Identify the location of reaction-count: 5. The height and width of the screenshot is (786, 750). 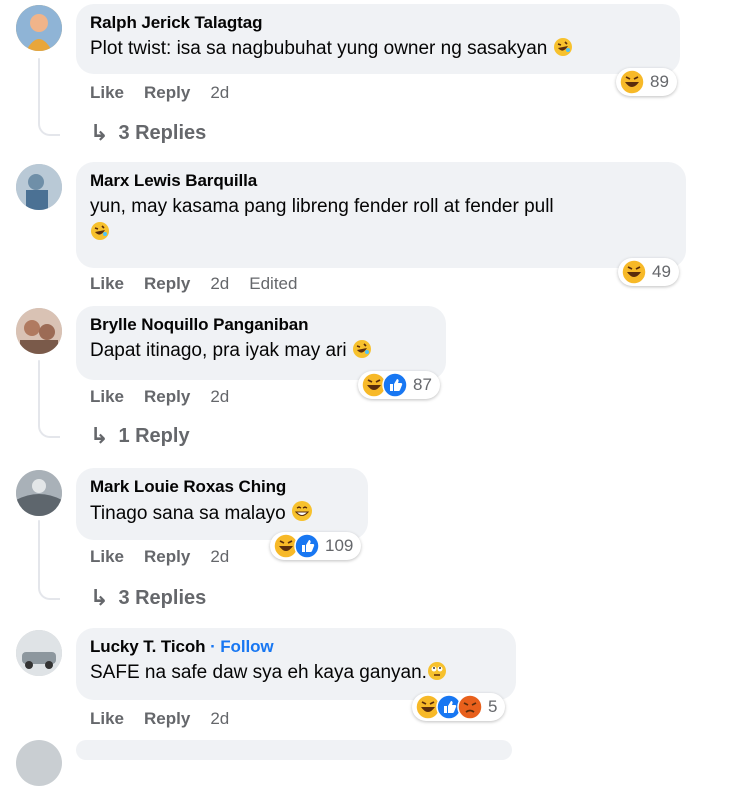
(493, 706).